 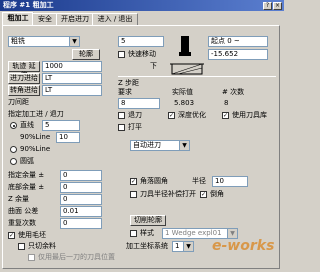 What do you see at coordinates (277, 5) in the screenshot?
I see `close-button: ×` at bounding box center [277, 5].